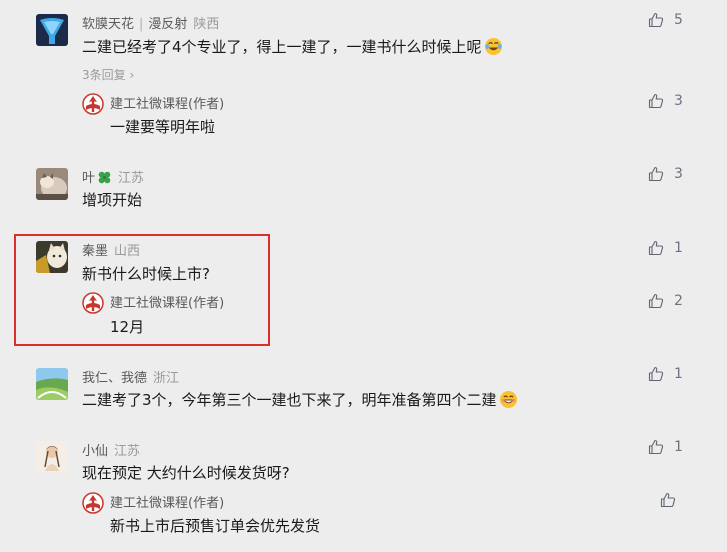 This screenshot has height=552, width=727. Describe the element at coordinates (168, 24) in the screenshot. I see `author-extra: 漫反射` at that location.